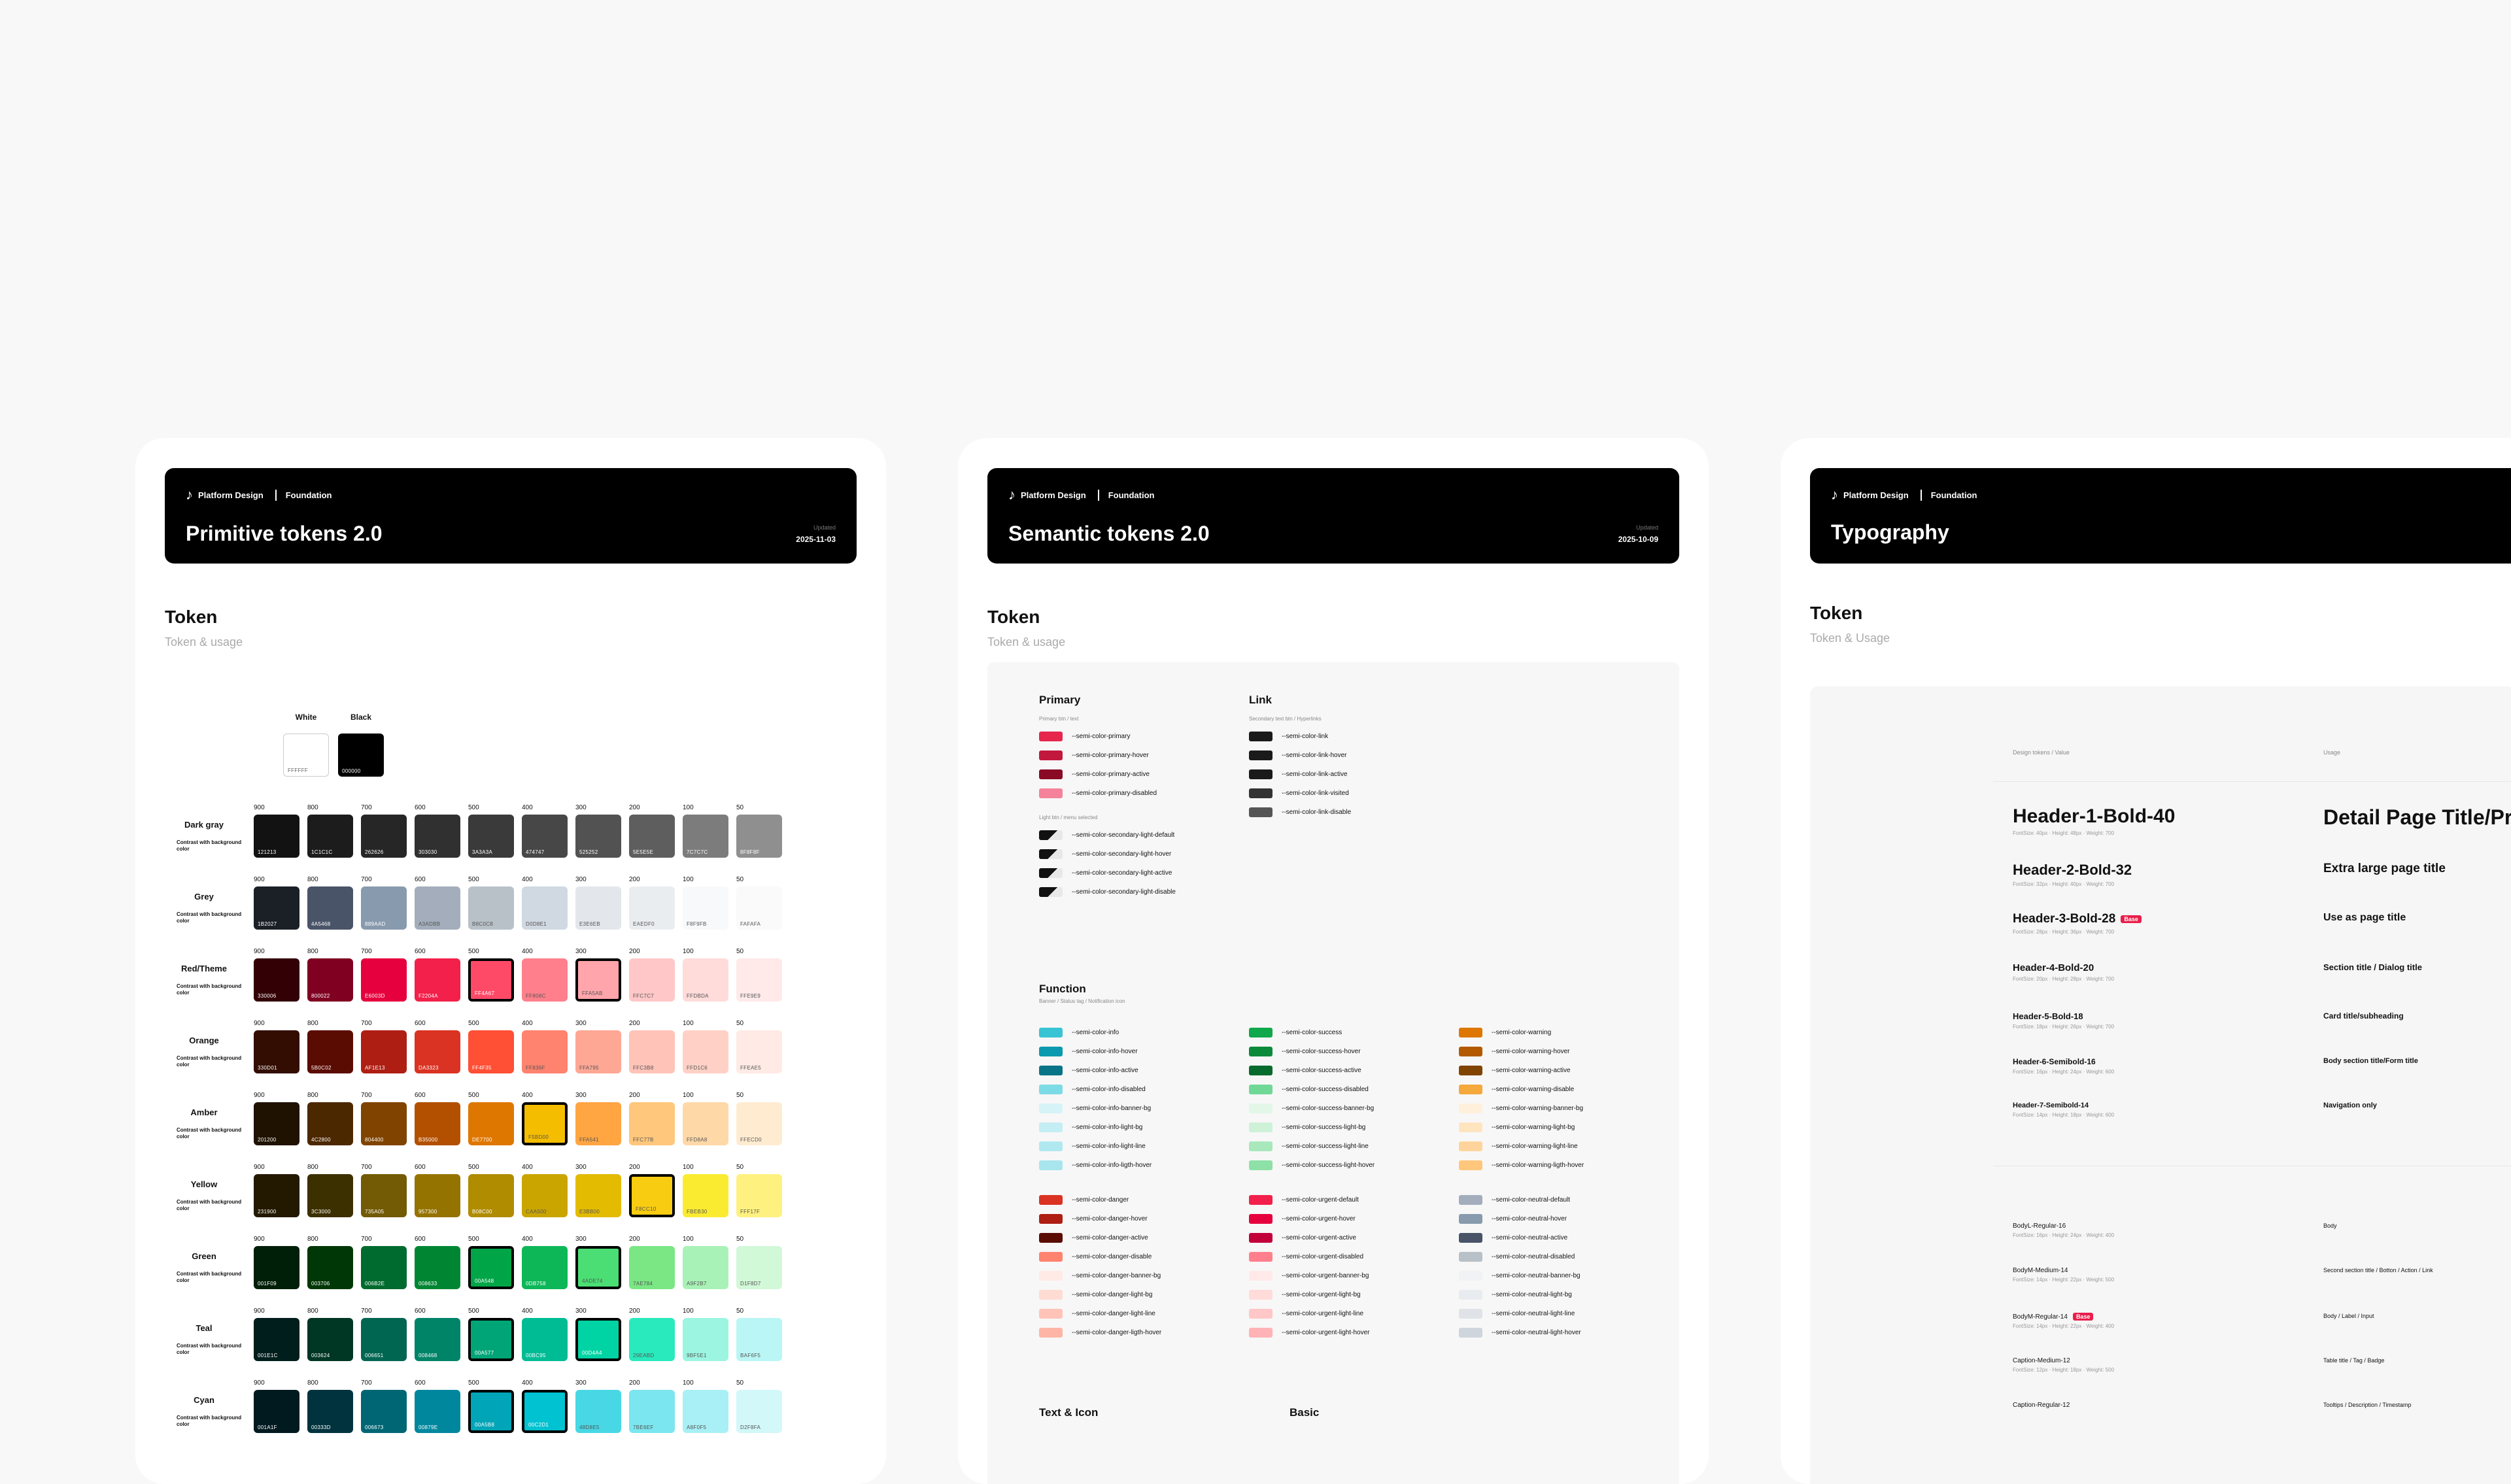 The width and height of the screenshot is (2511, 1484). Describe the element at coordinates (1522, 1332) in the screenshot. I see `token-item: --semi-color-neutral-light-hover` at that location.